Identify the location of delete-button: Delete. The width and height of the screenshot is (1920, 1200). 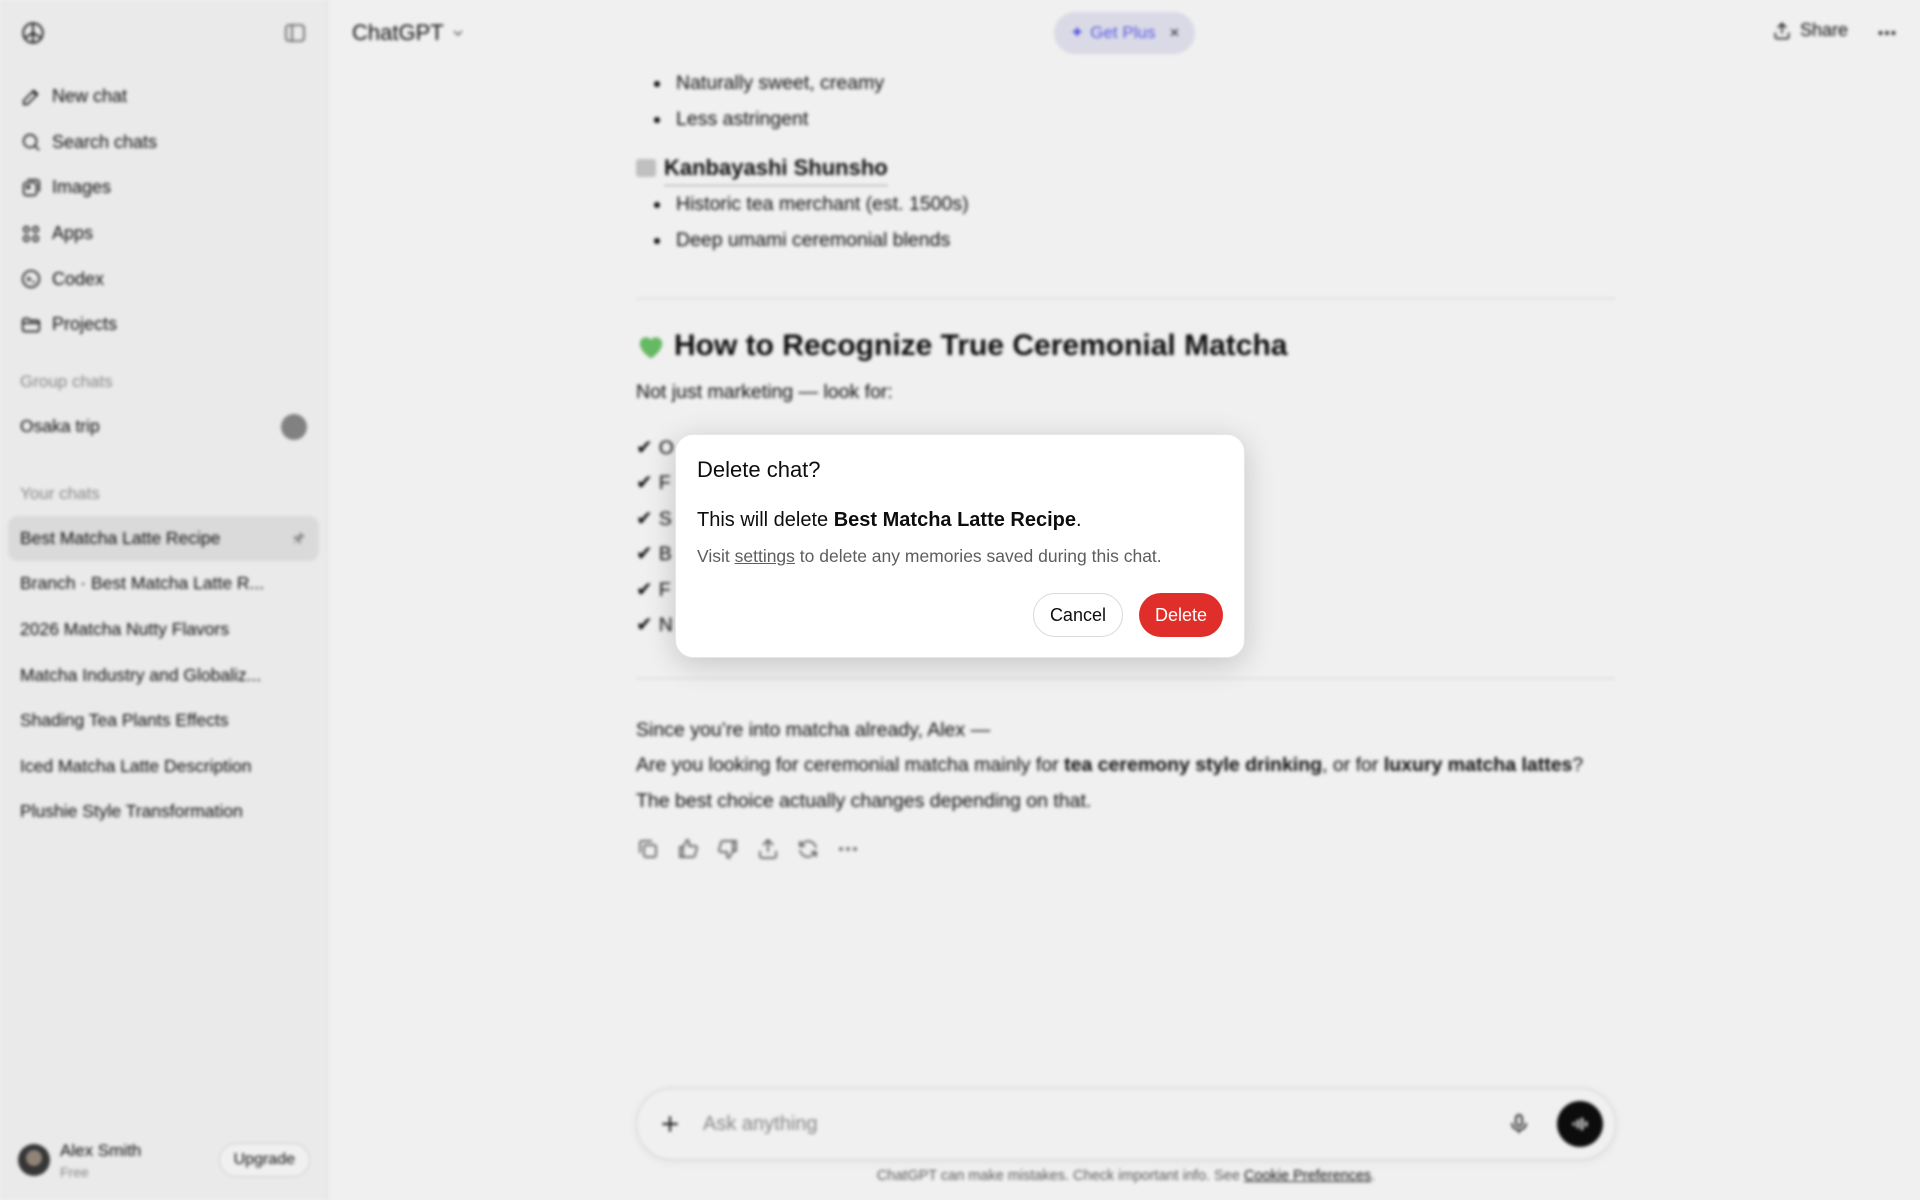
(1180, 615).